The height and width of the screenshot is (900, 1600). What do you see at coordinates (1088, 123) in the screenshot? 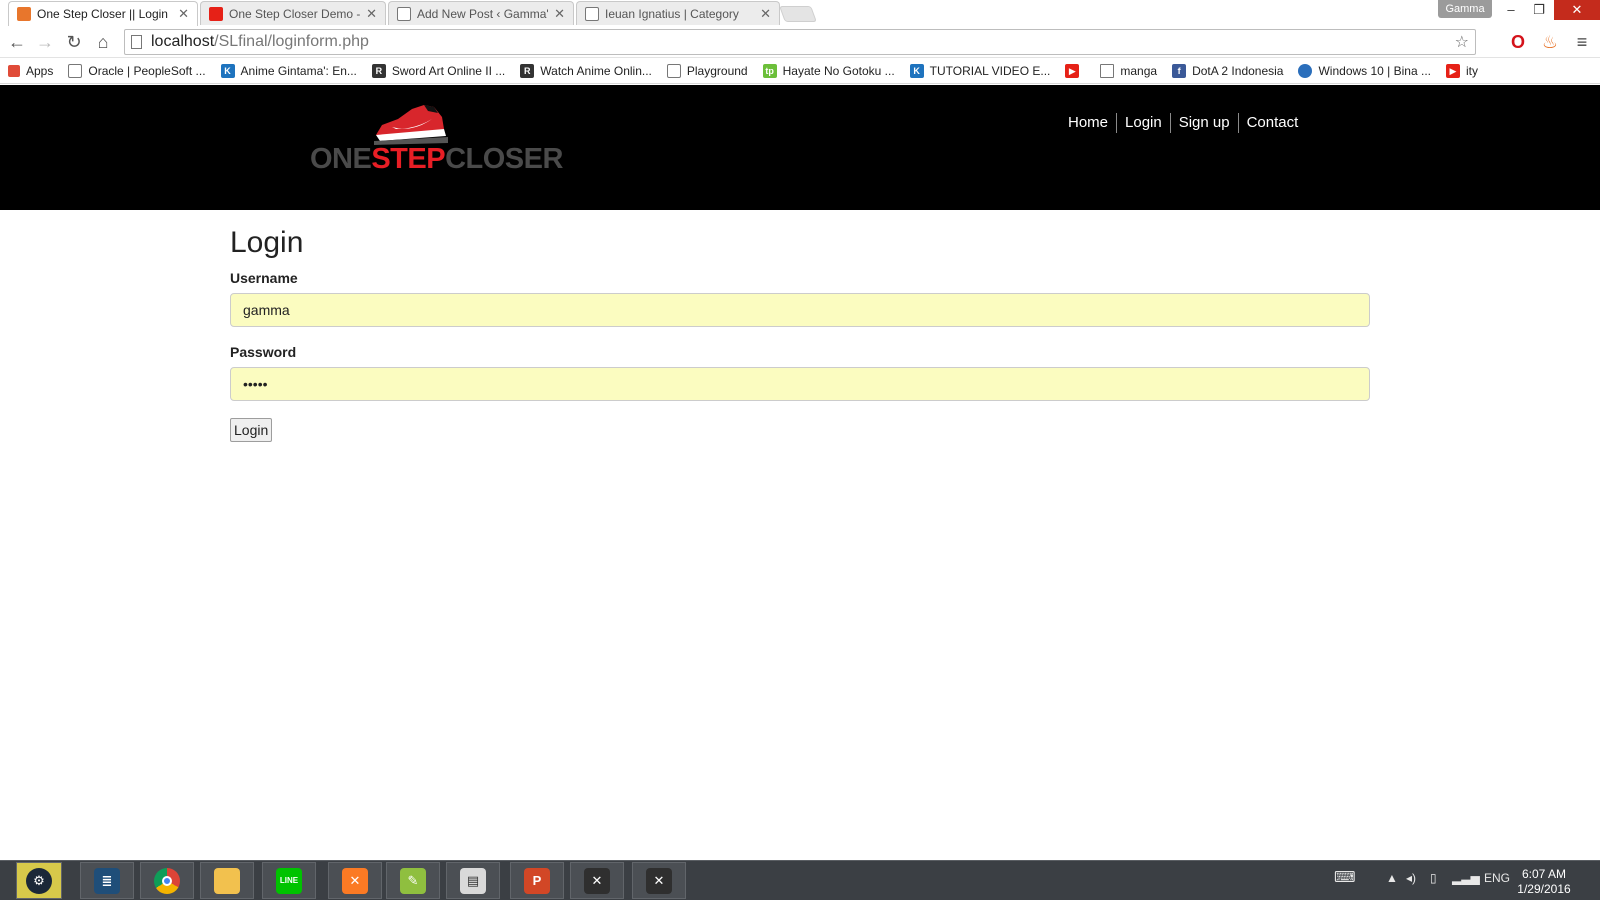
I see `nav-home: Home` at bounding box center [1088, 123].